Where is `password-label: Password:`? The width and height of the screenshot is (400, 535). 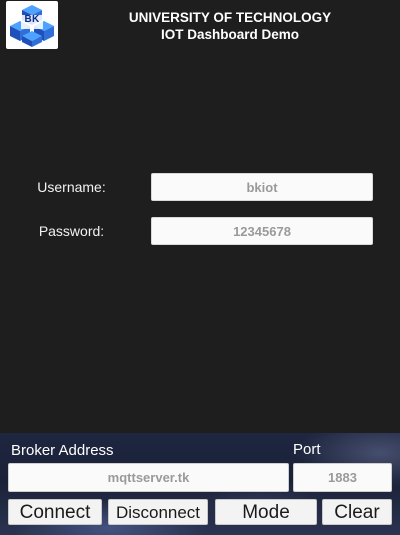
password-label: Password: is located at coordinates (71, 231).